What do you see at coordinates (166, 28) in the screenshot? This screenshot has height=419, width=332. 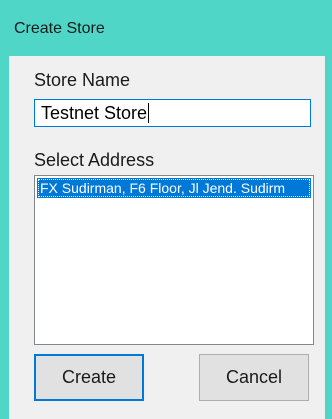 I see `title-bar: Create Store` at bounding box center [166, 28].